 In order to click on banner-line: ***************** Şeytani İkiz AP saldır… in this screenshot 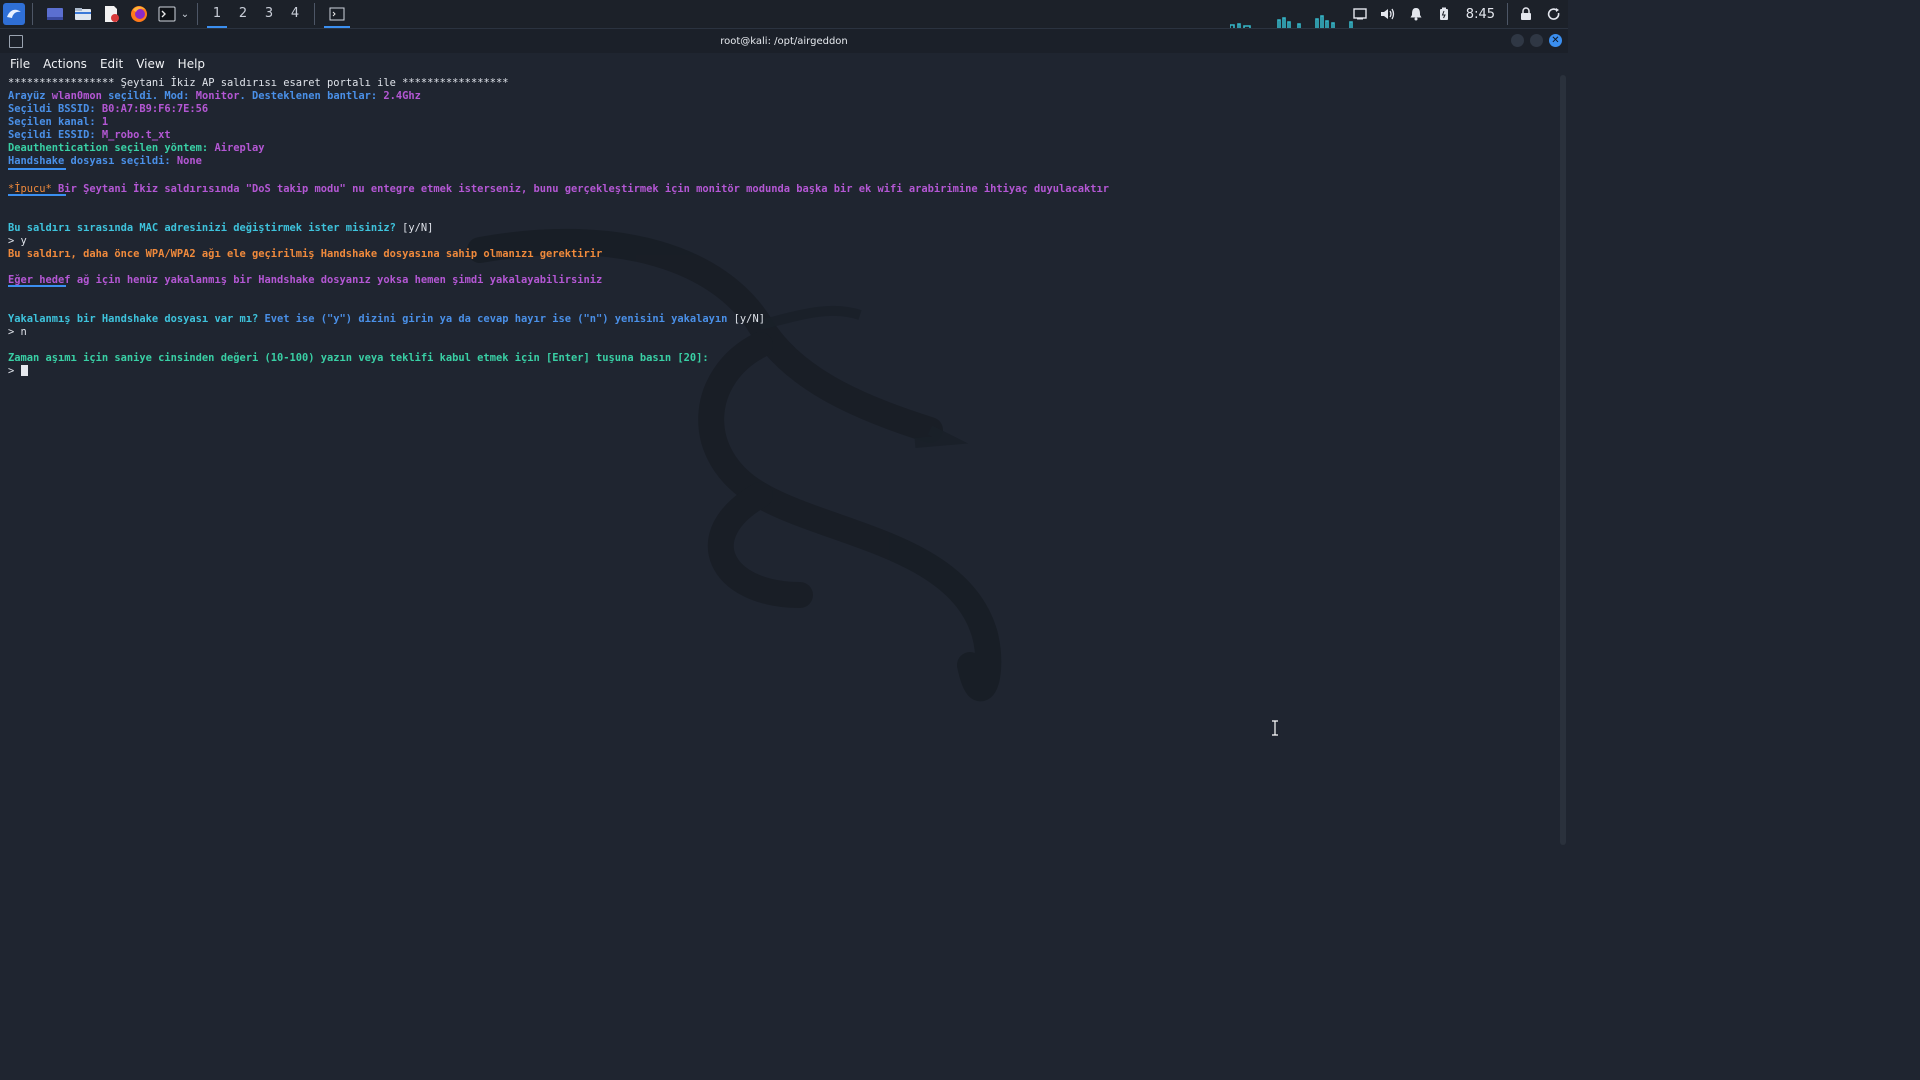, I will do `click(783, 83)`.